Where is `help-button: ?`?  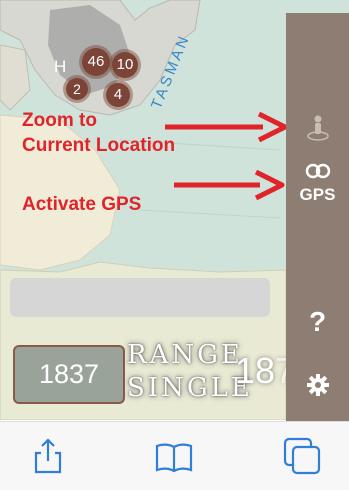
help-button: ? is located at coordinates (317, 323).